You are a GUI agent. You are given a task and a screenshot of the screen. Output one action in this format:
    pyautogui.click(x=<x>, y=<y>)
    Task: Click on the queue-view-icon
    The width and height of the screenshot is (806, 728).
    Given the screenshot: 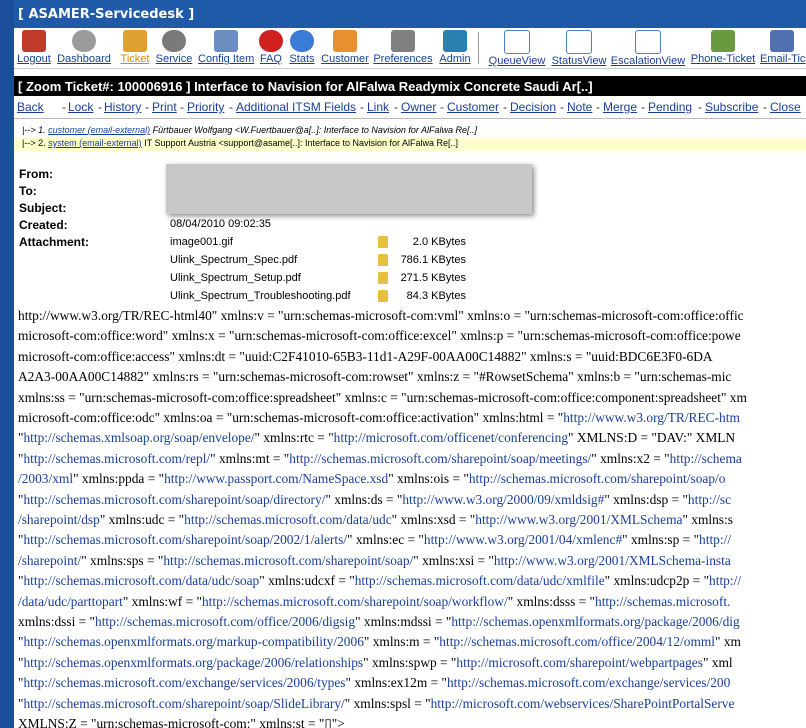 What is the action you would take?
    pyautogui.click(x=517, y=42)
    